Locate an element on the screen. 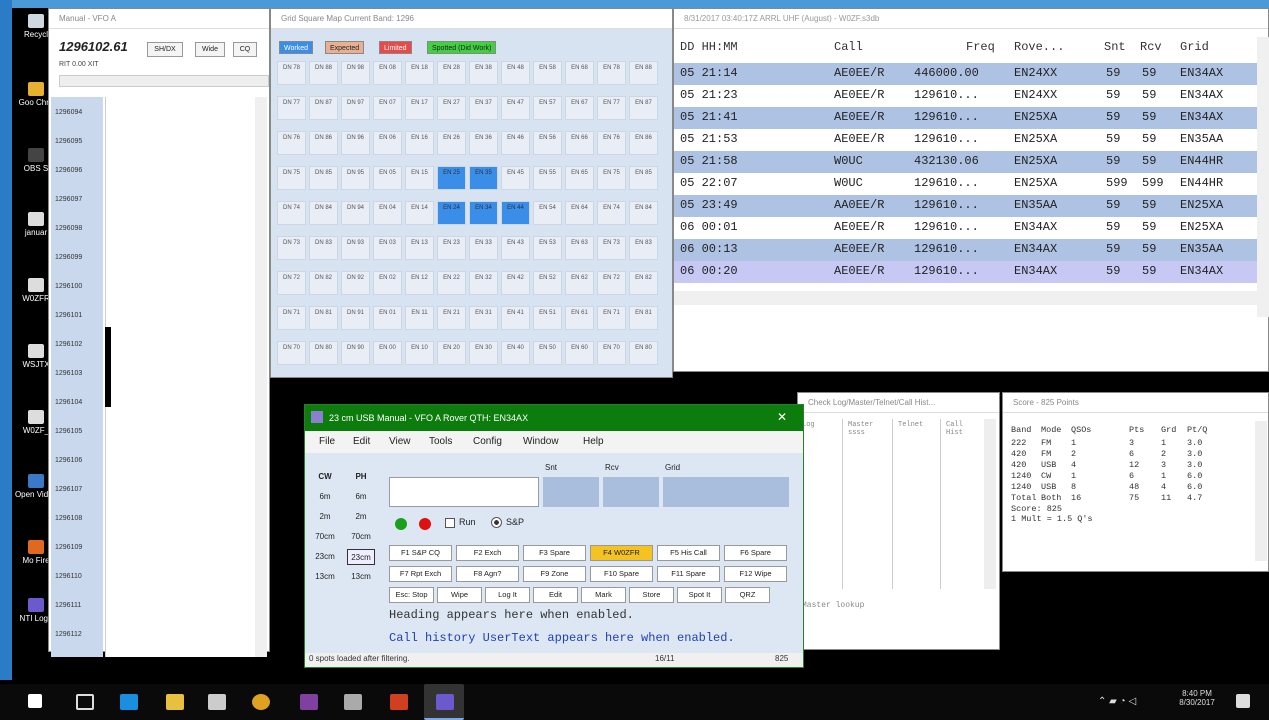 This screenshot has width=1269, height=720. function-key-button: F8 Agn? is located at coordinates (487, 574).